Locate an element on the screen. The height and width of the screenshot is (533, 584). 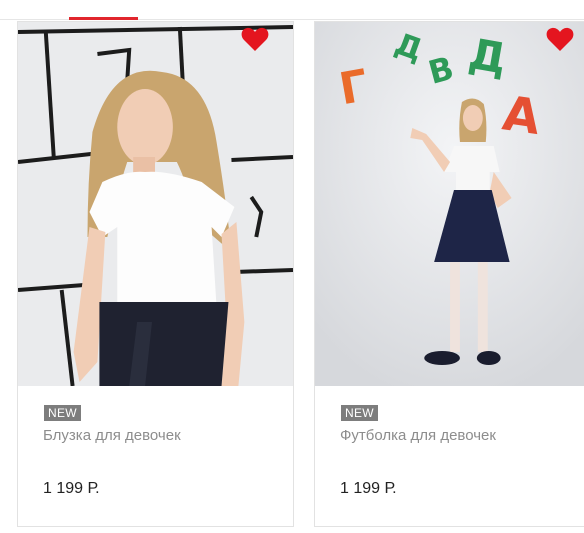
active-tab-indicator is located at coordinates (103, 18).